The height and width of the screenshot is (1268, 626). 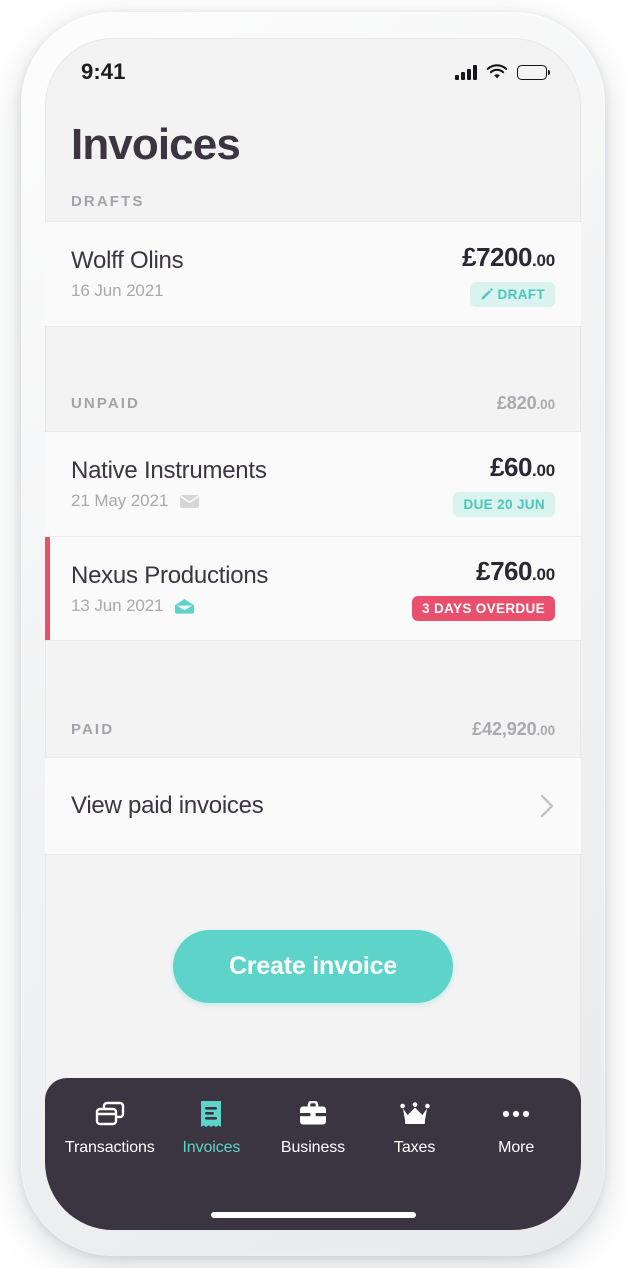 I want to click on status-badge-label: 3 DAYS OVERDUE, so click(x=483, y=609).